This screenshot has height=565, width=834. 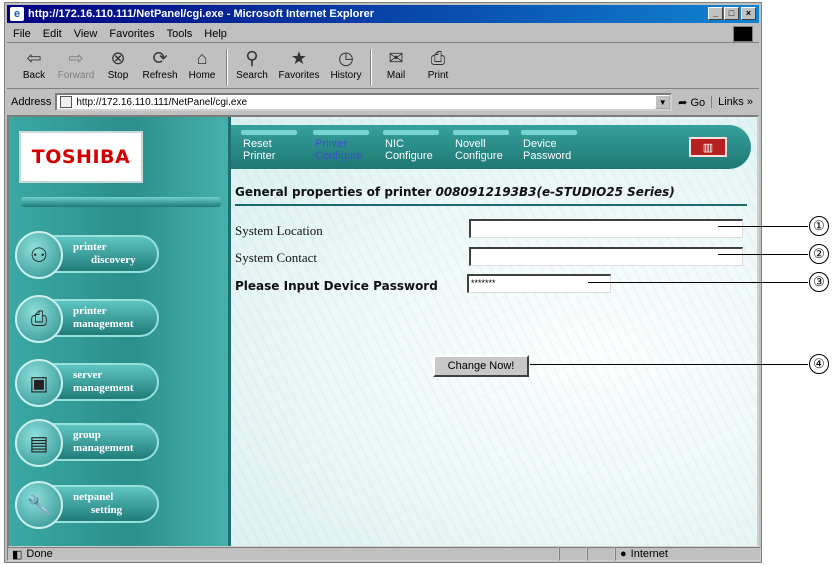 I want to click on ie-icon: e, so click(x=17, y=14).